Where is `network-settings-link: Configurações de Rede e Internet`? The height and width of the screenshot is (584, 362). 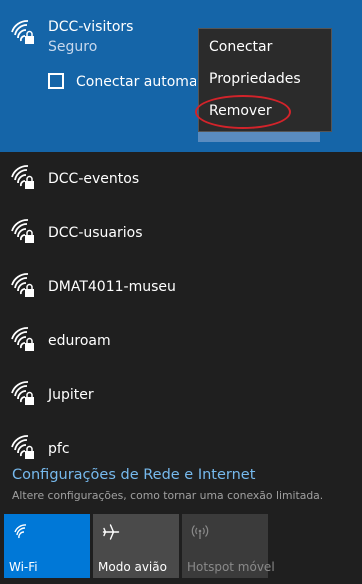
network-settings-link: Configurações de Rede e Internet is located at coordinates (133, 475).